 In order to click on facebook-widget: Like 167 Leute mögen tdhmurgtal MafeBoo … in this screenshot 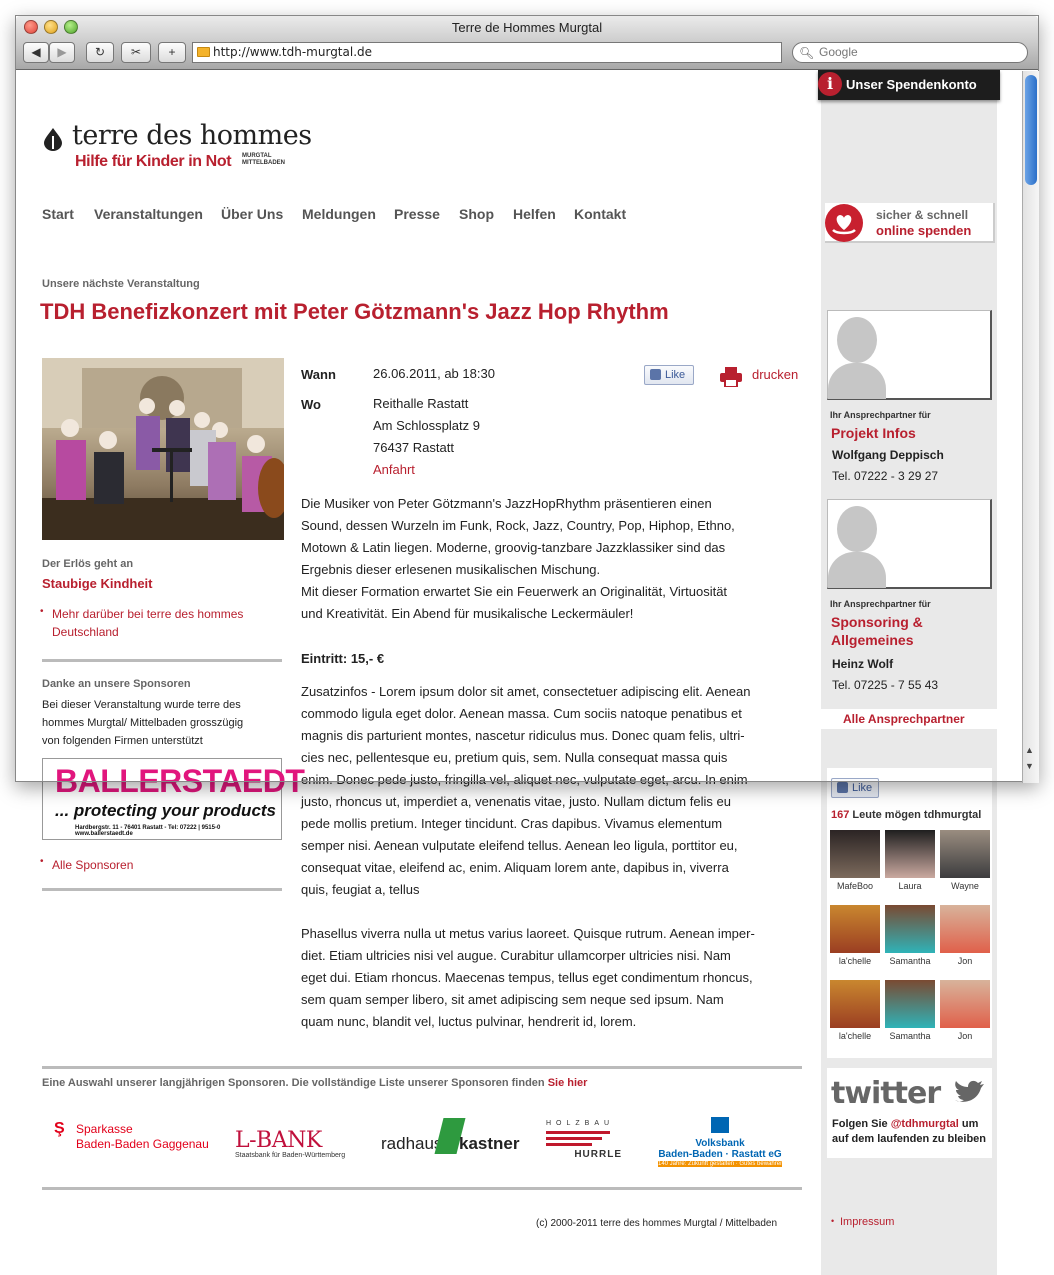, I will do `click(909, 913)`.